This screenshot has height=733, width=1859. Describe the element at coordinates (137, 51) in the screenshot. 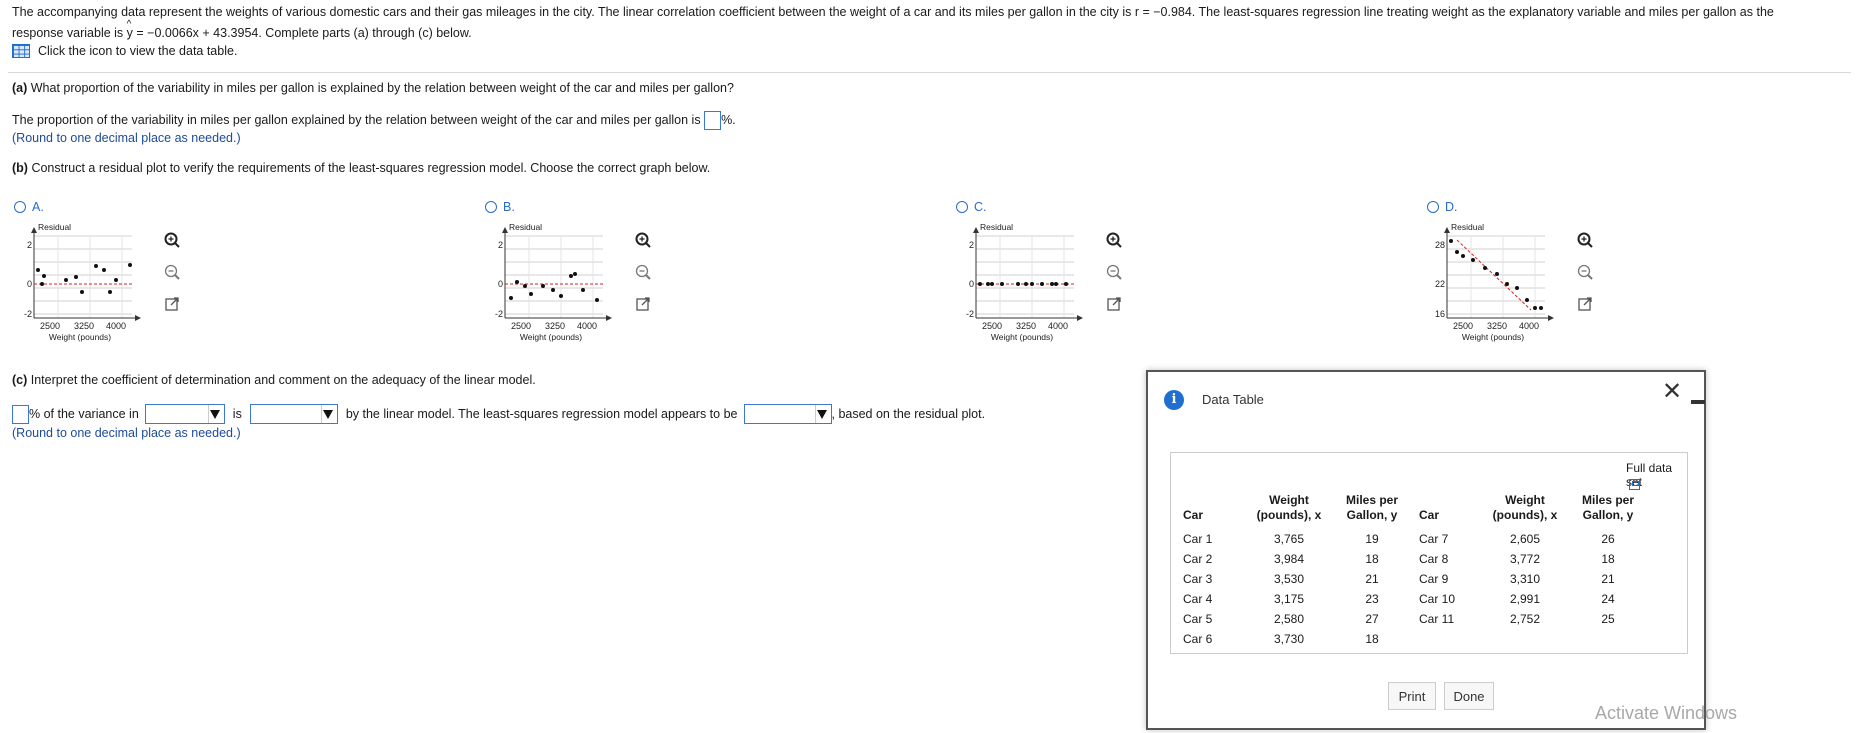

I see `data-table-link-text: Click the icon to view the data table.` at that location.